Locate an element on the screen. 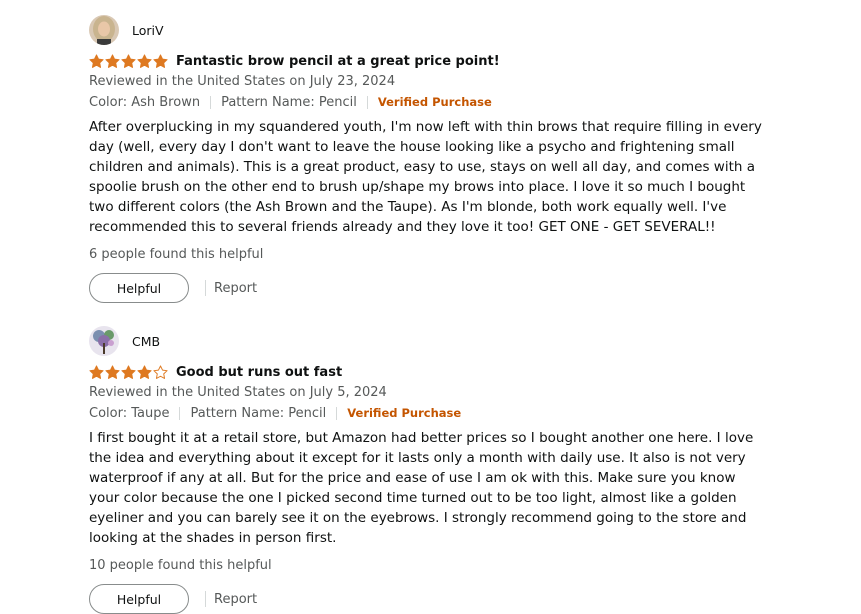 Image resolution: width=861 pixels, height=614 pixels. color-variant: Color: Taupe is located at coordinates (129, 413).